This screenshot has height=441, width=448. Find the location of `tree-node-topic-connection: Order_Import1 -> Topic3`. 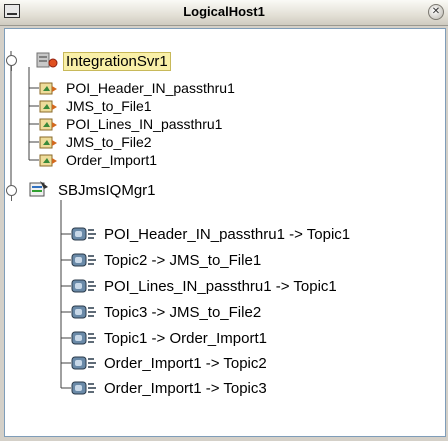

tree-node-topic-connection: Order_Import1 -> Topic3 is located at coordinates (170, 388).